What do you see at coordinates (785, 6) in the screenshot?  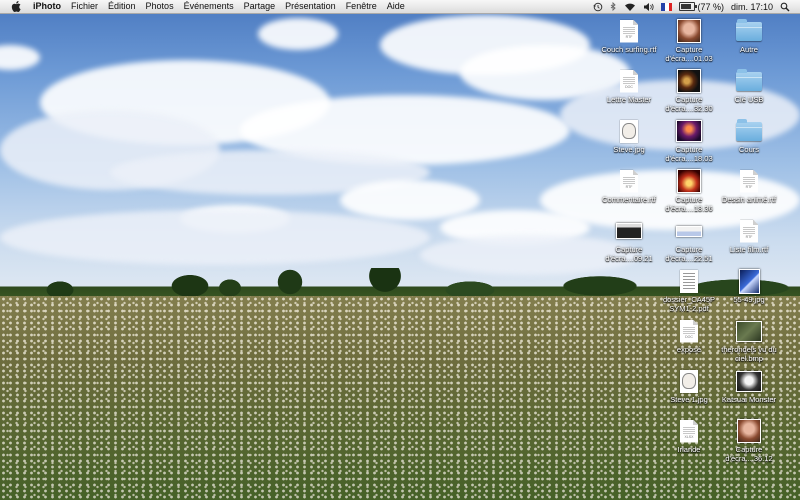 I see `spotlight-search-icon` at bounding box center [785, 6].